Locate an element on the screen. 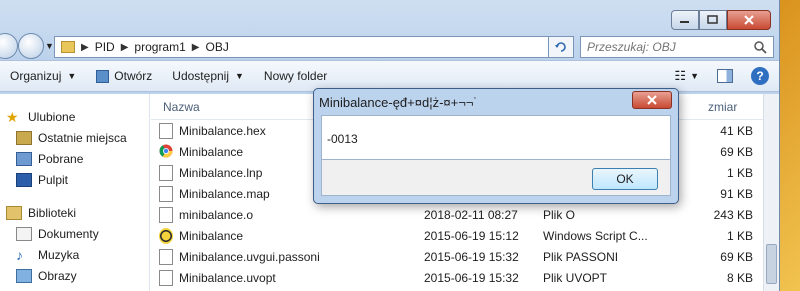 The height and width of the screenshot is (291, 800). chrome-icon is located at coordinates (166, 150).